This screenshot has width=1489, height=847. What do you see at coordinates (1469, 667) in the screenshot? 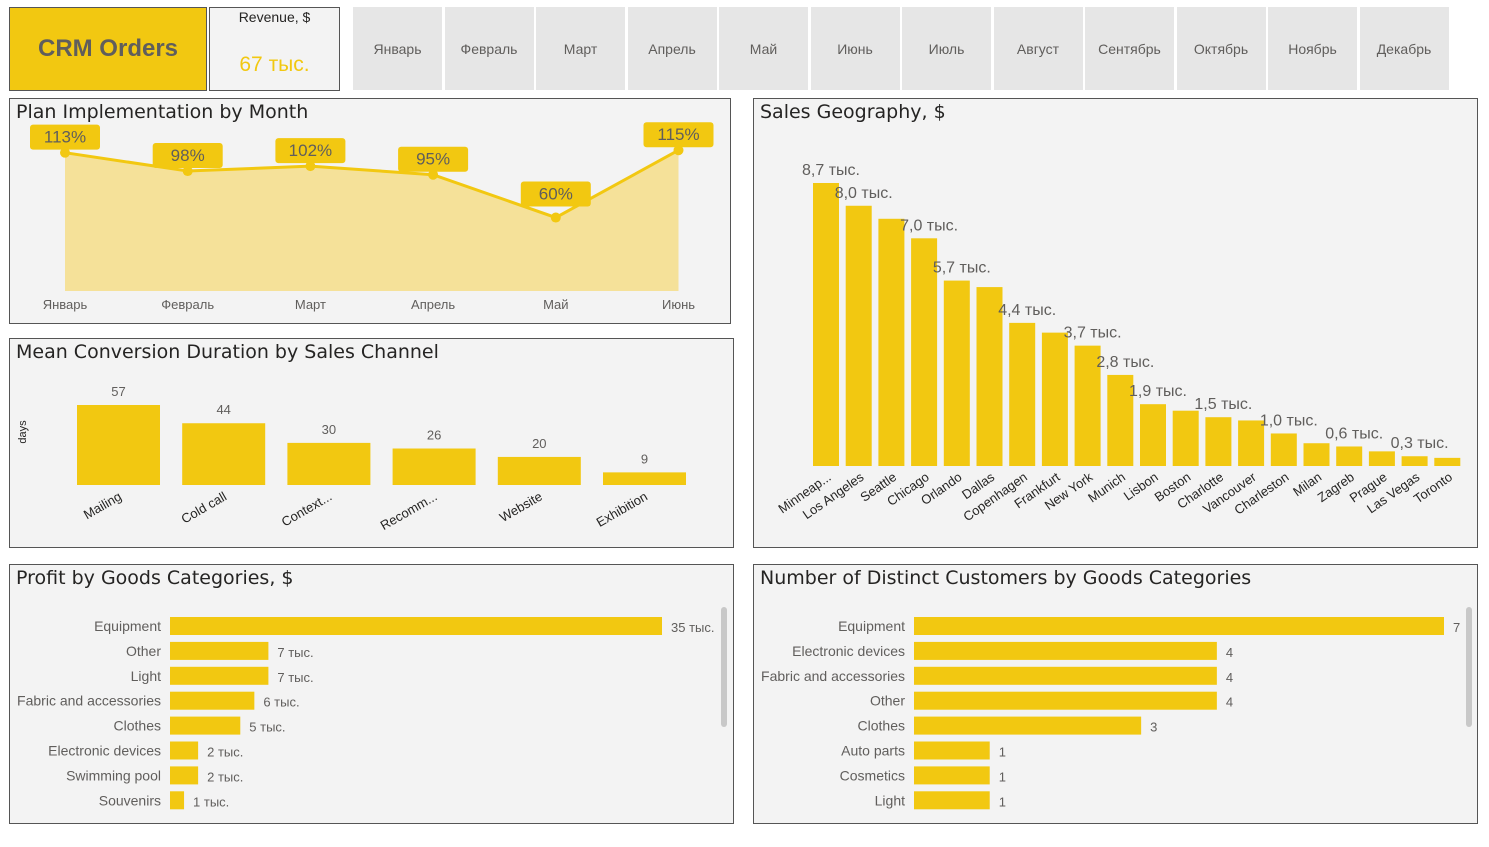
I see `customers-scrollbar` at bounding box center [1469, 667].